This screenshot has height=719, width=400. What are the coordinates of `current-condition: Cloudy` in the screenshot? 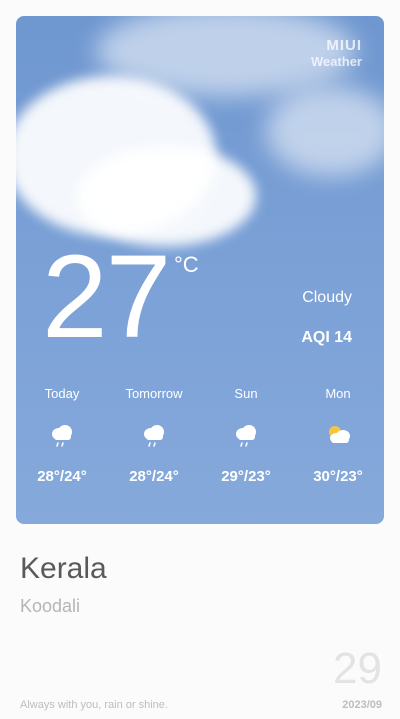 It's located at (327, 297).